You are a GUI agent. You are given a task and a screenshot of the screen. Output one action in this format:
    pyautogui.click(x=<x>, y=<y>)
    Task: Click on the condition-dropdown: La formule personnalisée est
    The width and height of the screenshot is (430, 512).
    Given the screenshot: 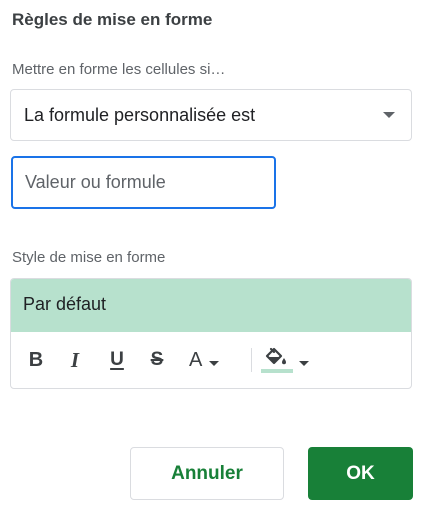 What is the action you would take?
    pyautogui.click(x=211, y=115)
    